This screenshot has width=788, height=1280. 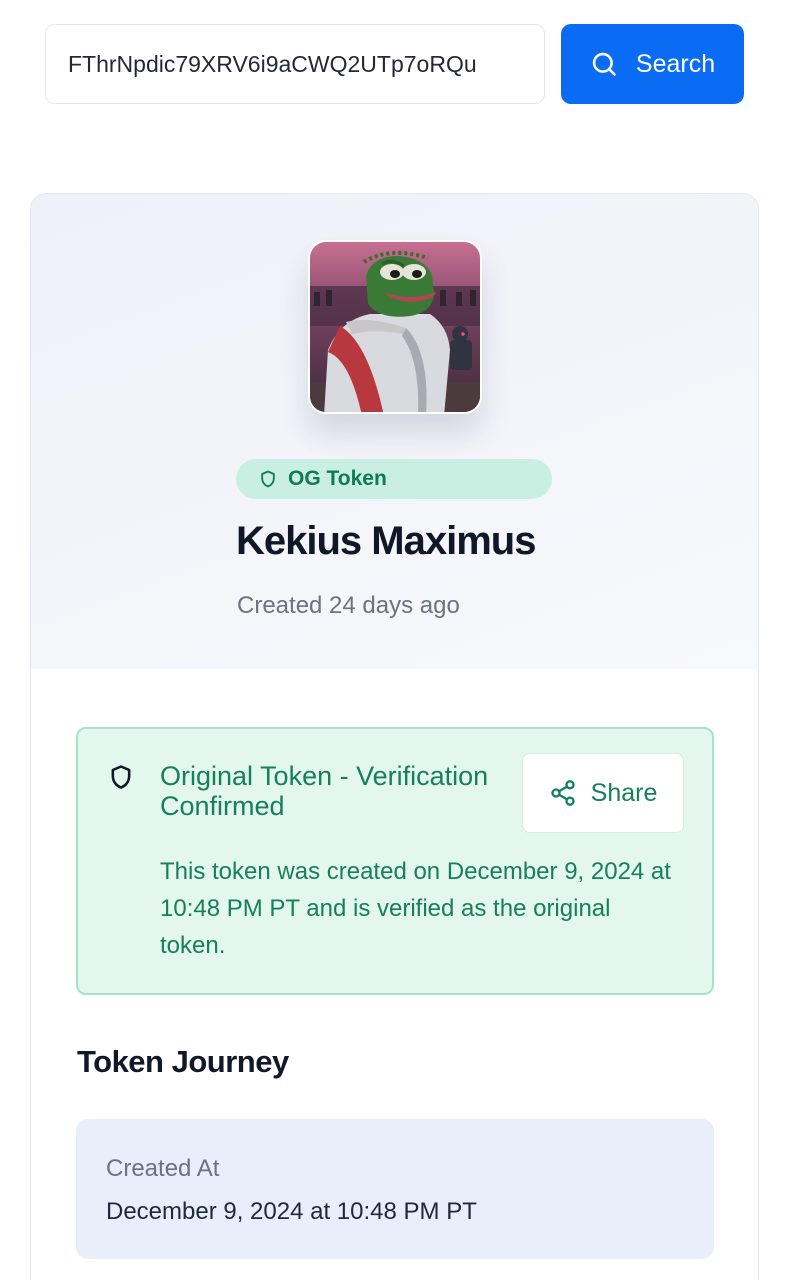 I want to click on og-token-badge: OG Token, so click(x=394, y=479).